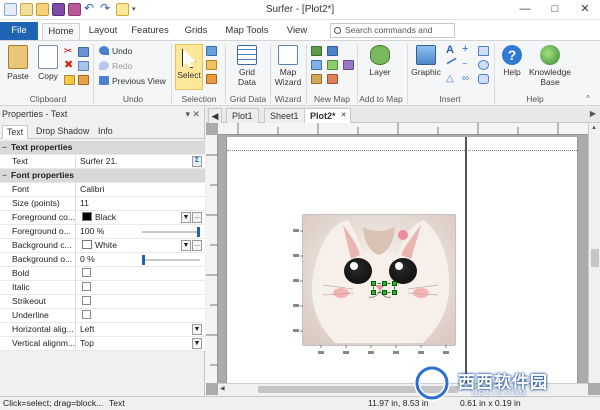 The height and width of the screenshot is (410, 600). Describe the element at coordinates (483, 65) in the screenshot. I see `ellipse-icon` at that location.